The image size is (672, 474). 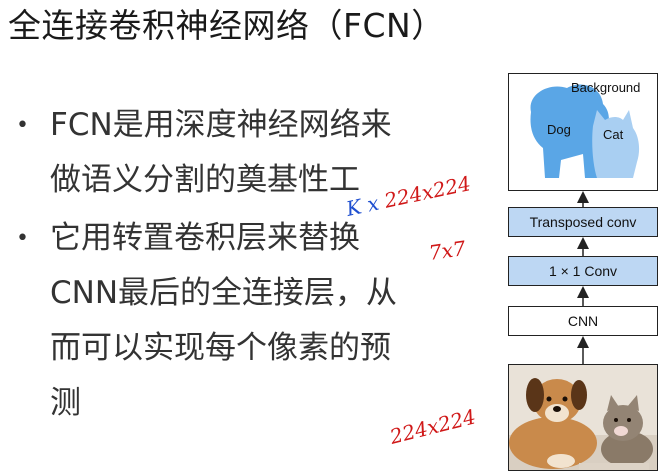 I want to click on bullet-text: FCN是用深度神经网络来 做语义分割的奠基性工, so click(x=241, y=153).